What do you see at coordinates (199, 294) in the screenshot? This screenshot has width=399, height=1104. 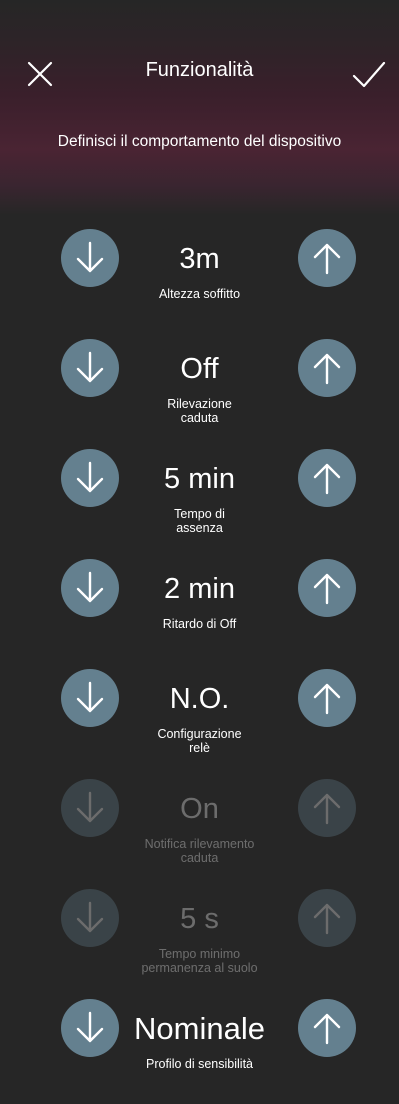 I see `setting-label: Altezza soffitto` at bounding box center [199, 294].